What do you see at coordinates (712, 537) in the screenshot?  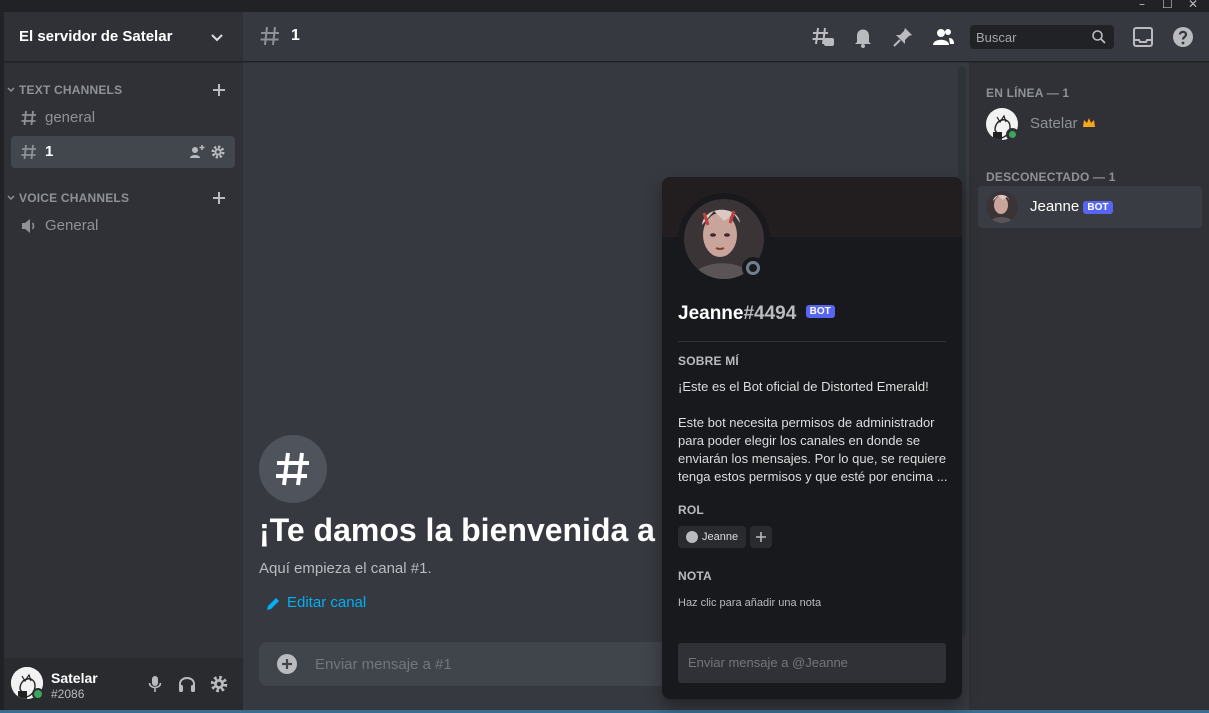 I see `role-pill: Jeanne` at bounding box center [712, 537].